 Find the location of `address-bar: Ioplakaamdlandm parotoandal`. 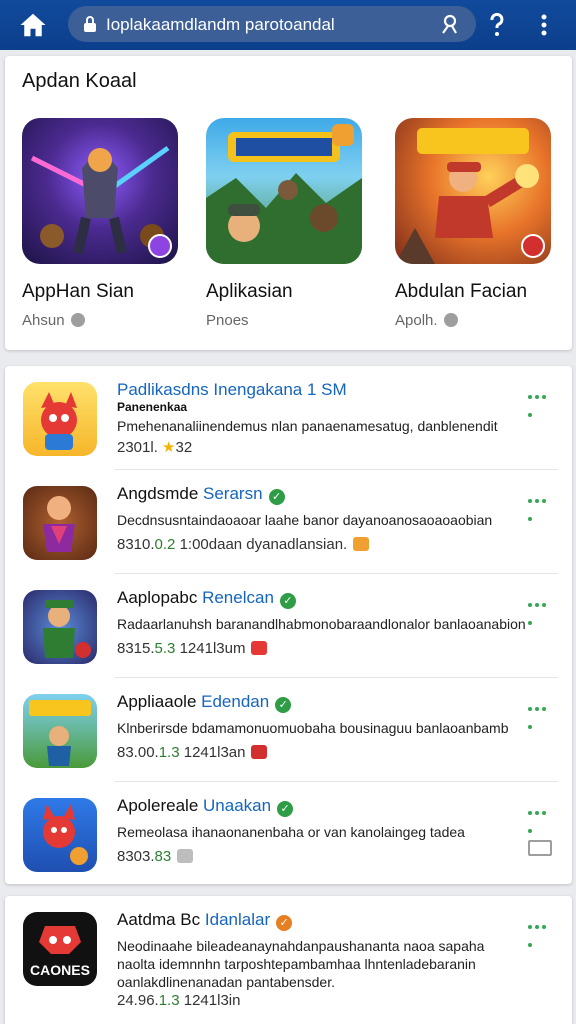

address-bar: Ioplakaamdlandm parotoandal is located at coordinates (272, 24).